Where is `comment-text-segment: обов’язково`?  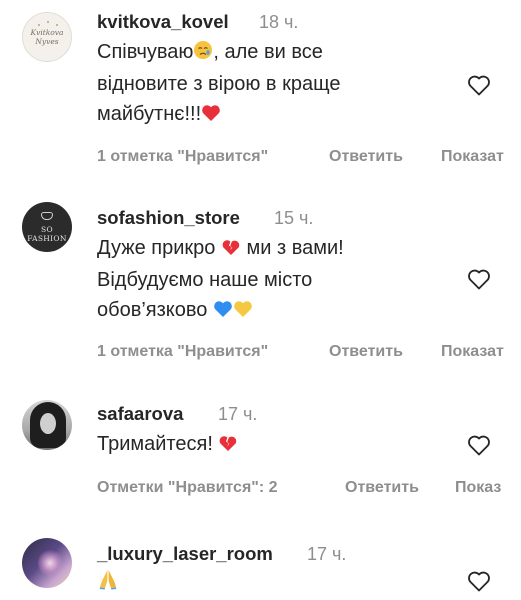
comment-text-segment: обов’язково is located at coordinates (152, 310).